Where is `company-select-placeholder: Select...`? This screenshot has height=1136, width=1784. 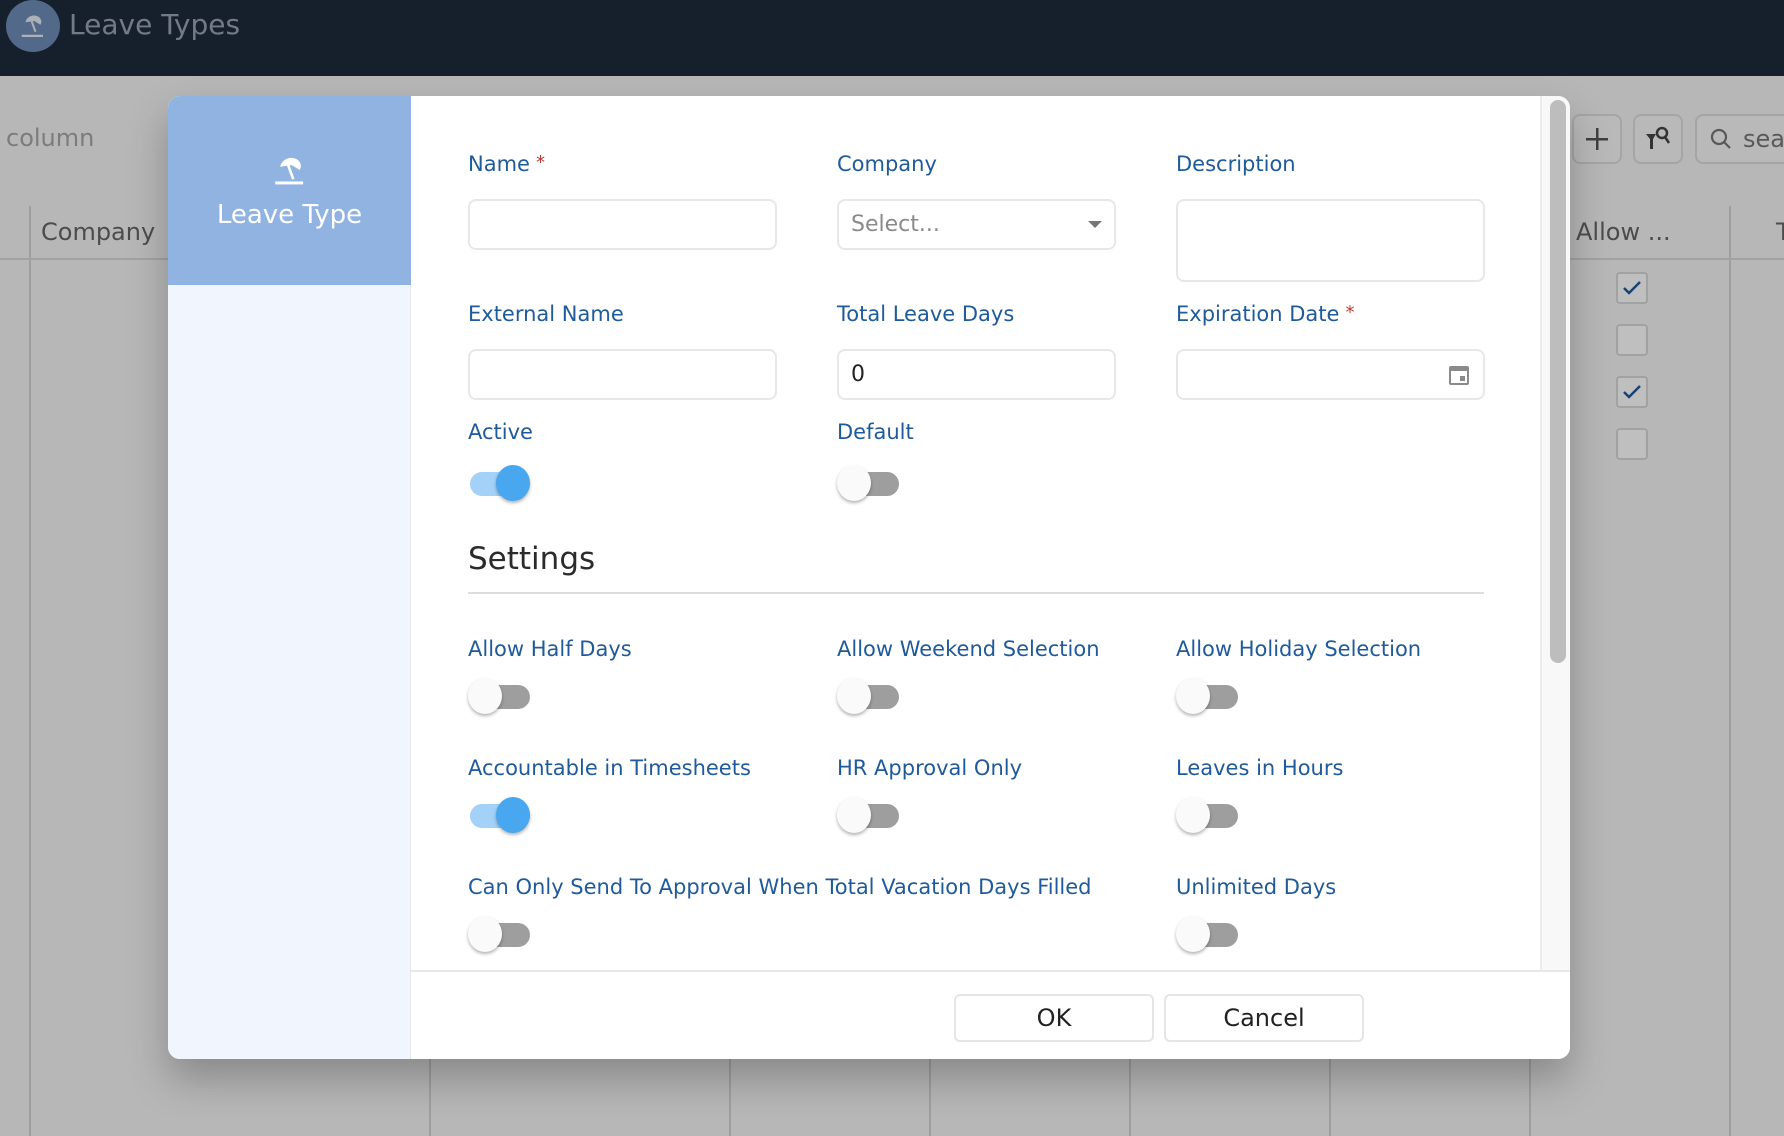
company-select-placeholder: Select... is located at coordinates (895, 224).